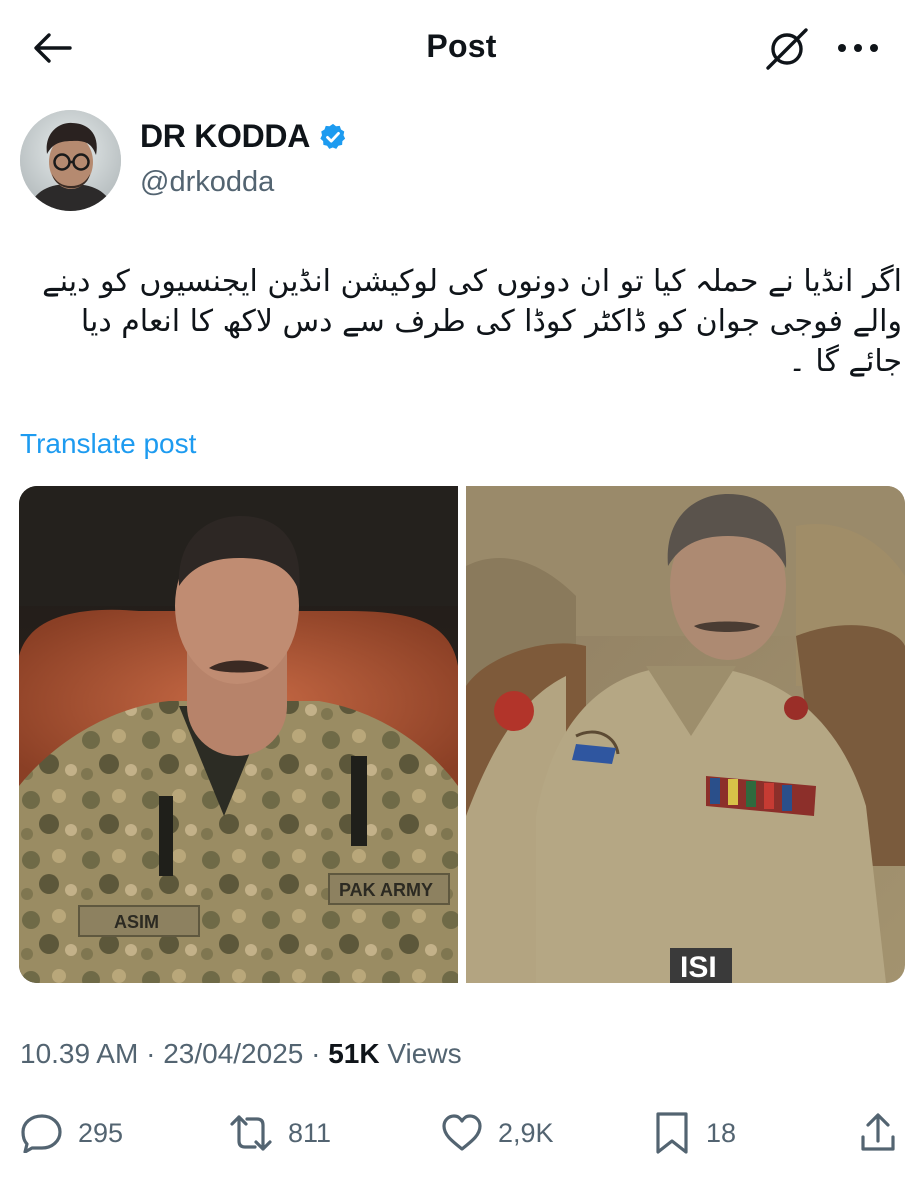  Describe the element at coordinates (101, 1132) in the screenshot. I see `reply-count: 295` at that location.